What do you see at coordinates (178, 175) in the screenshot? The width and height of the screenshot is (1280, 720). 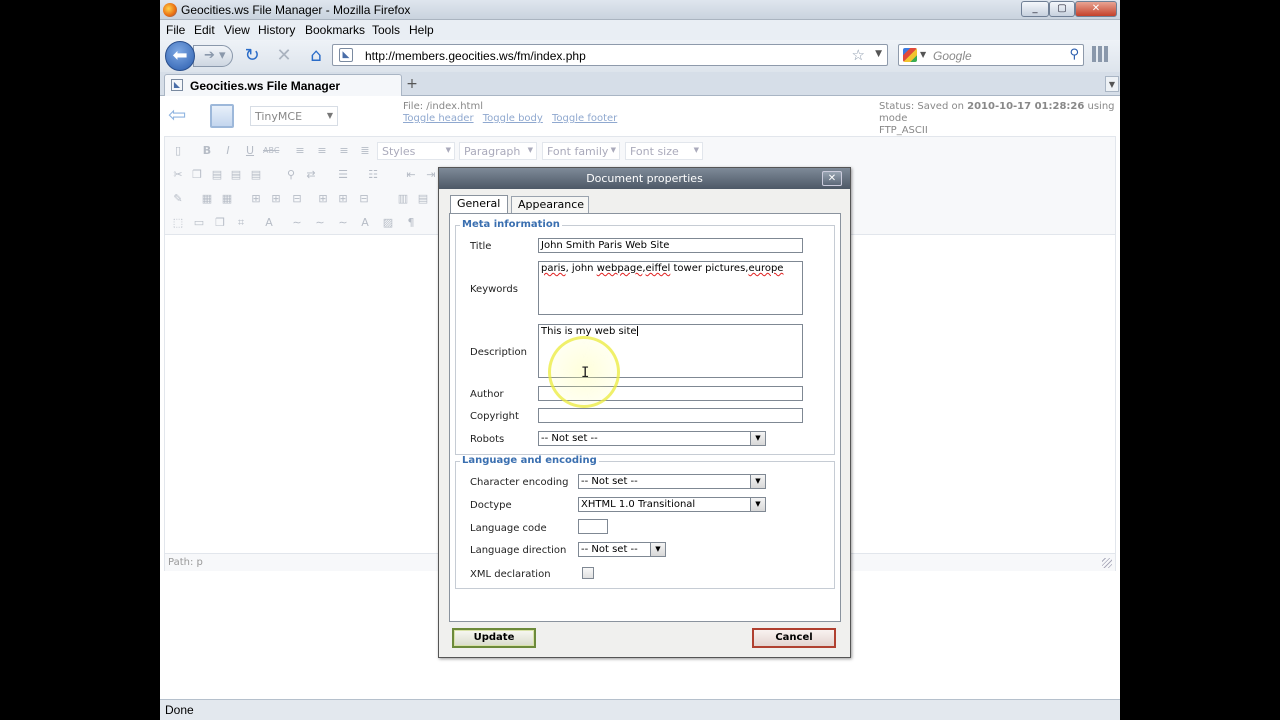 I see `cut-icon: ✂` at bounding box center [178, 175].